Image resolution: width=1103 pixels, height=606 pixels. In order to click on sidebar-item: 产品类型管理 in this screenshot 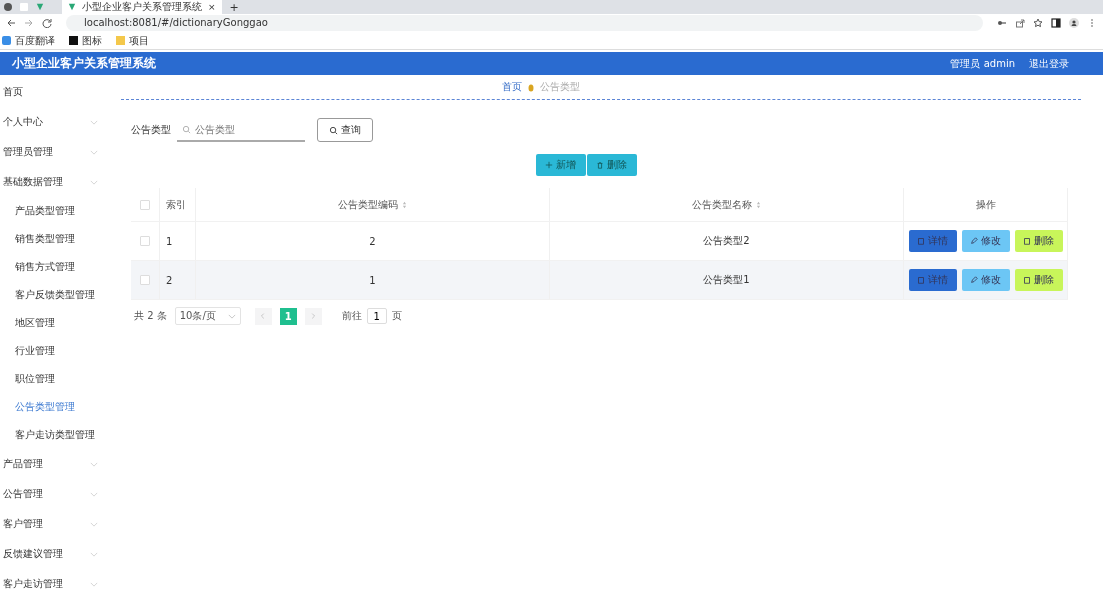, I will do `click(55, 211)`.